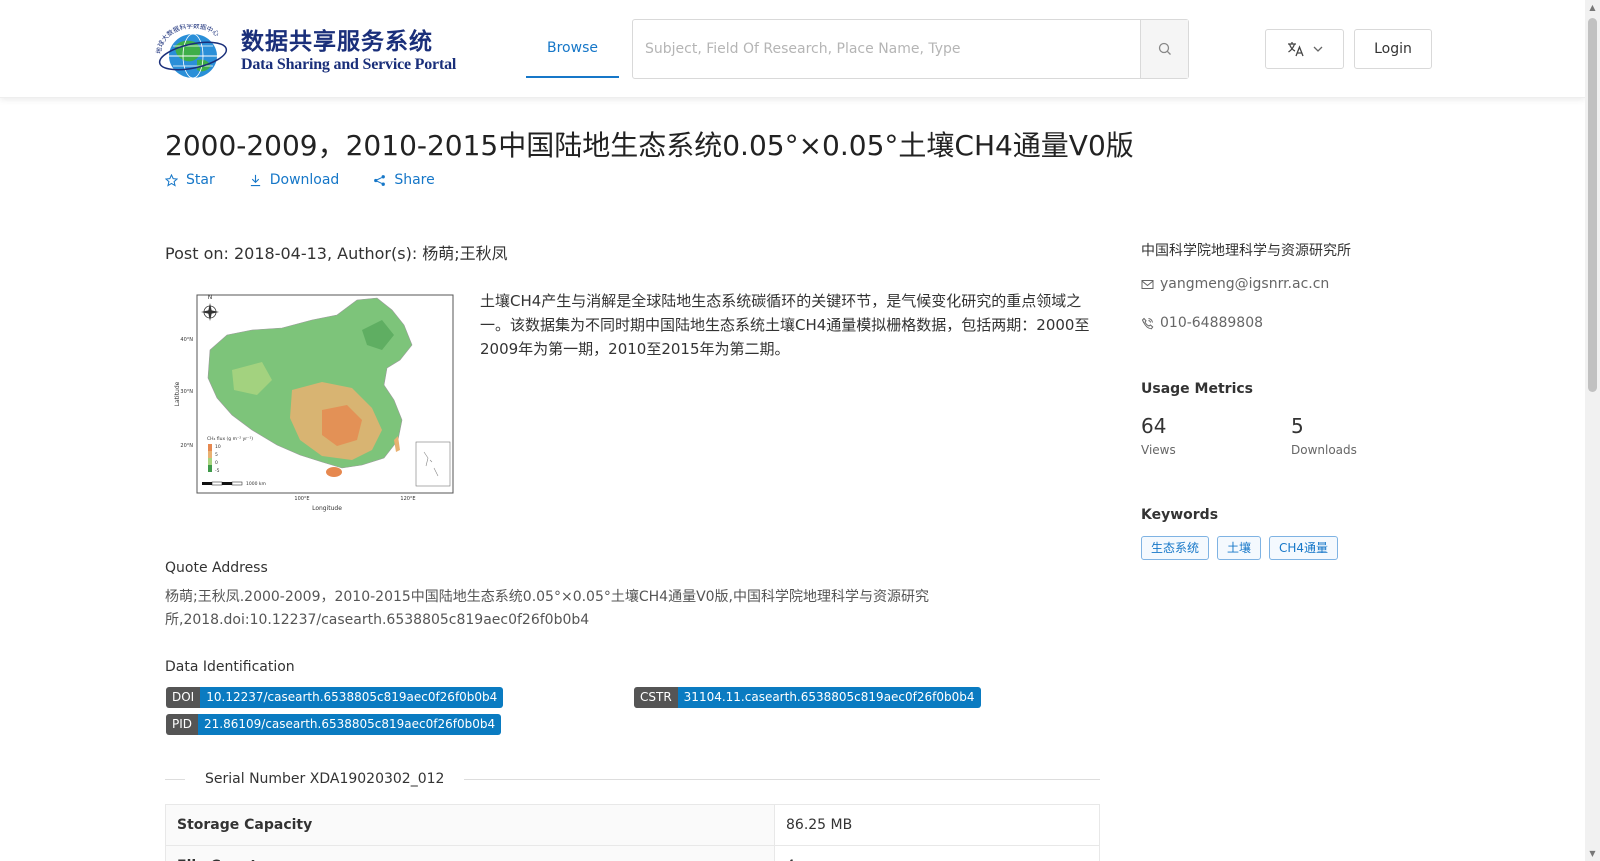  Describe the element at coordinates (256, 484) in the screenshot. I see `scale-label: 1000 km` at that location.